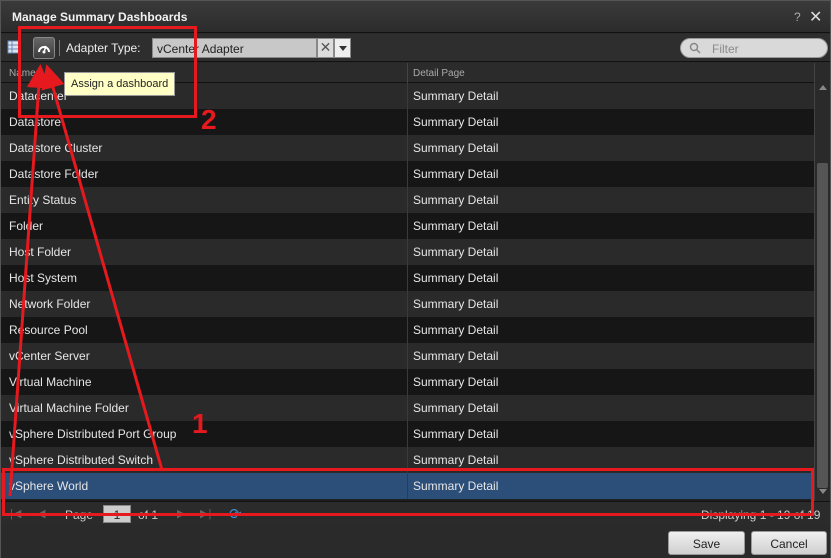  What do you see at coordinates (48, 330) in the screenshot?
I see `row-name-cell: Resource Pool` at bounding box center [48, 330].